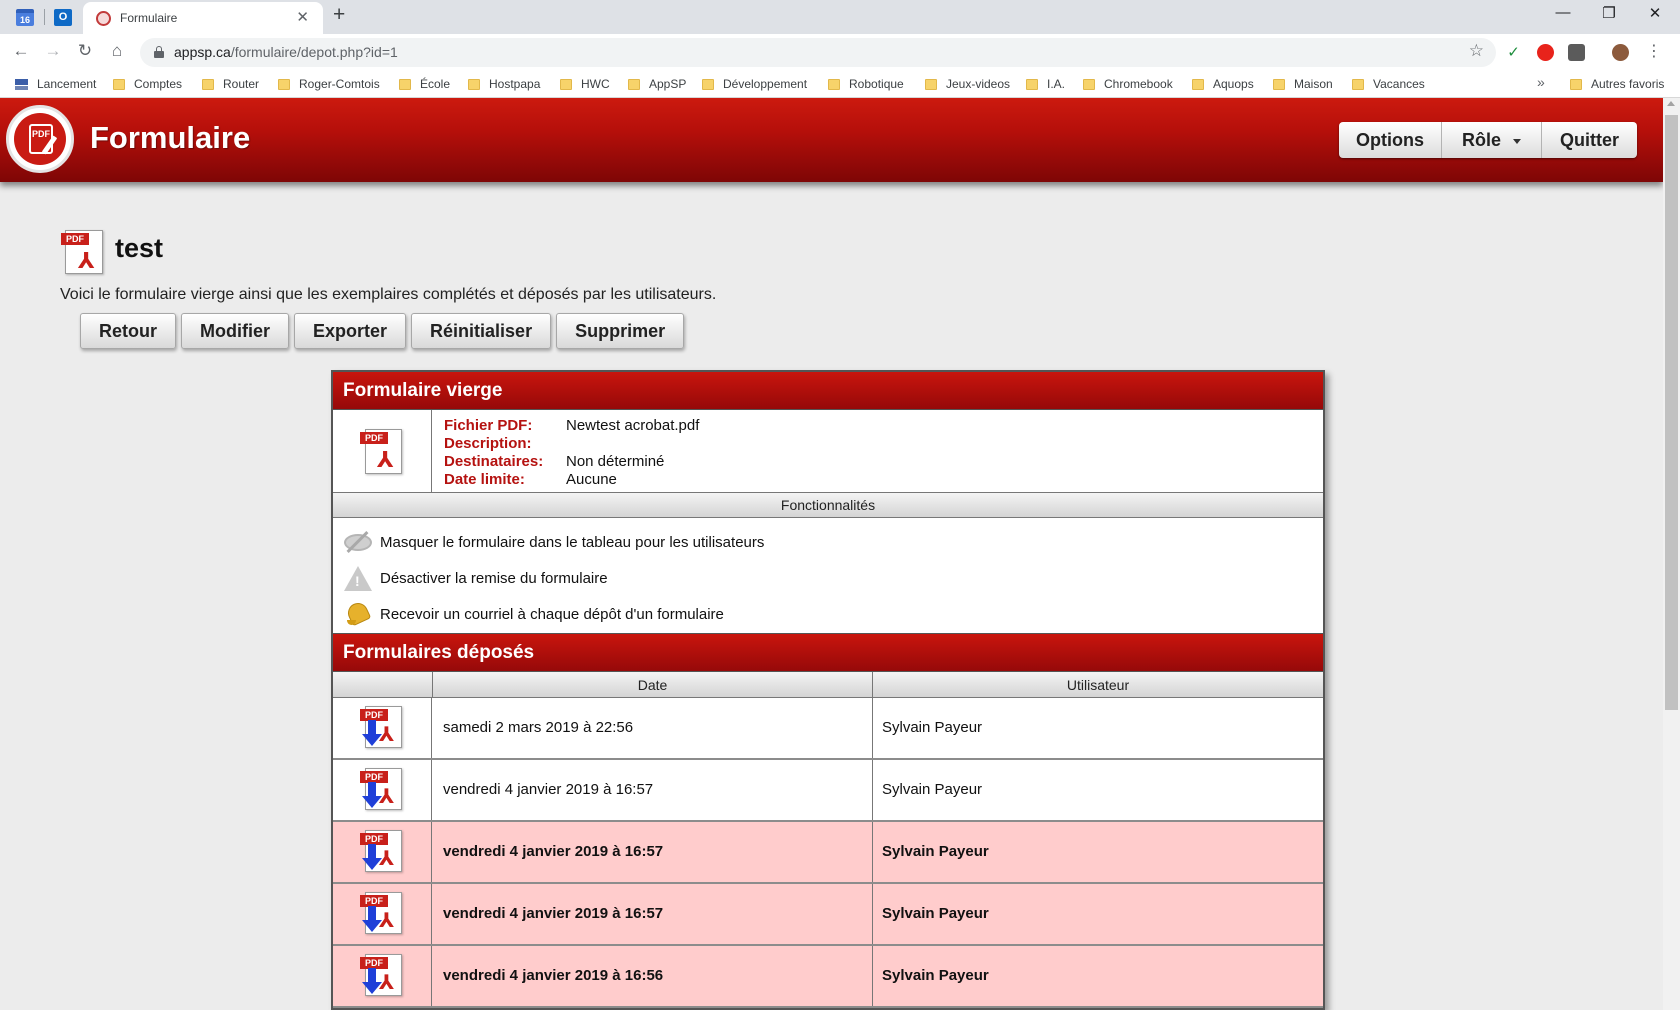  What do you see at coordinates (866, 84) in the screenshot?
I see `bookmark-robotique: Robotique` at bounding box center [866, 84].